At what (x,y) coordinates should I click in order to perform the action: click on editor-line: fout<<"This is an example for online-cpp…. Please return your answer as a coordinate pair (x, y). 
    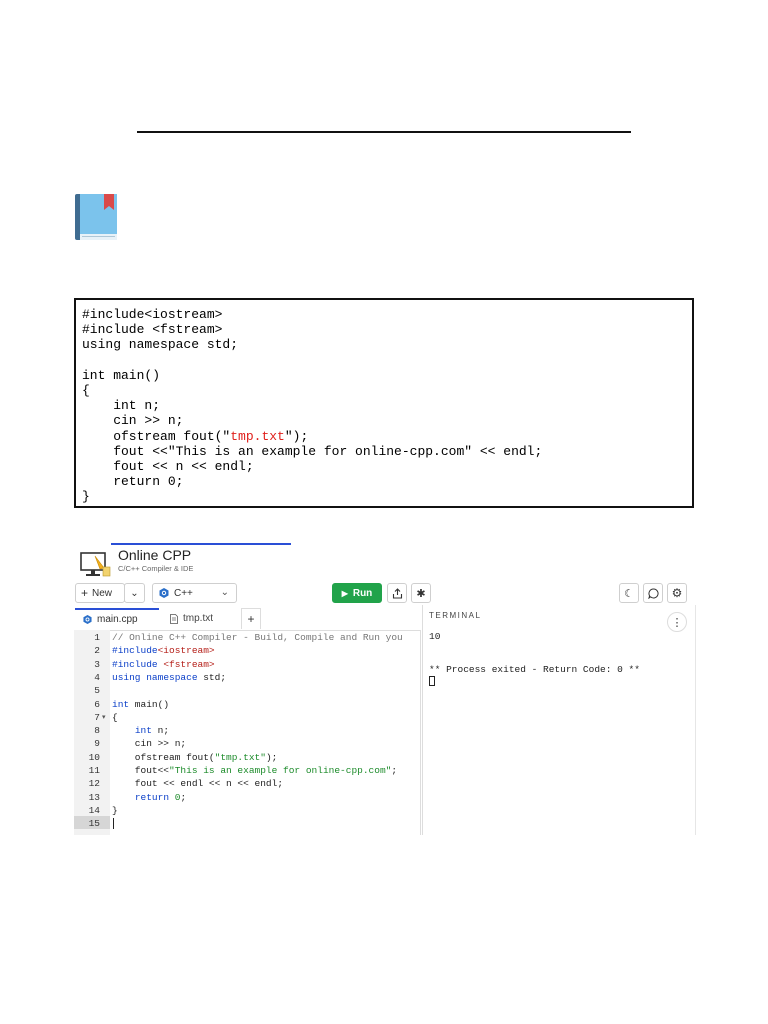
    Looking at the image, I should click on (255, 770).